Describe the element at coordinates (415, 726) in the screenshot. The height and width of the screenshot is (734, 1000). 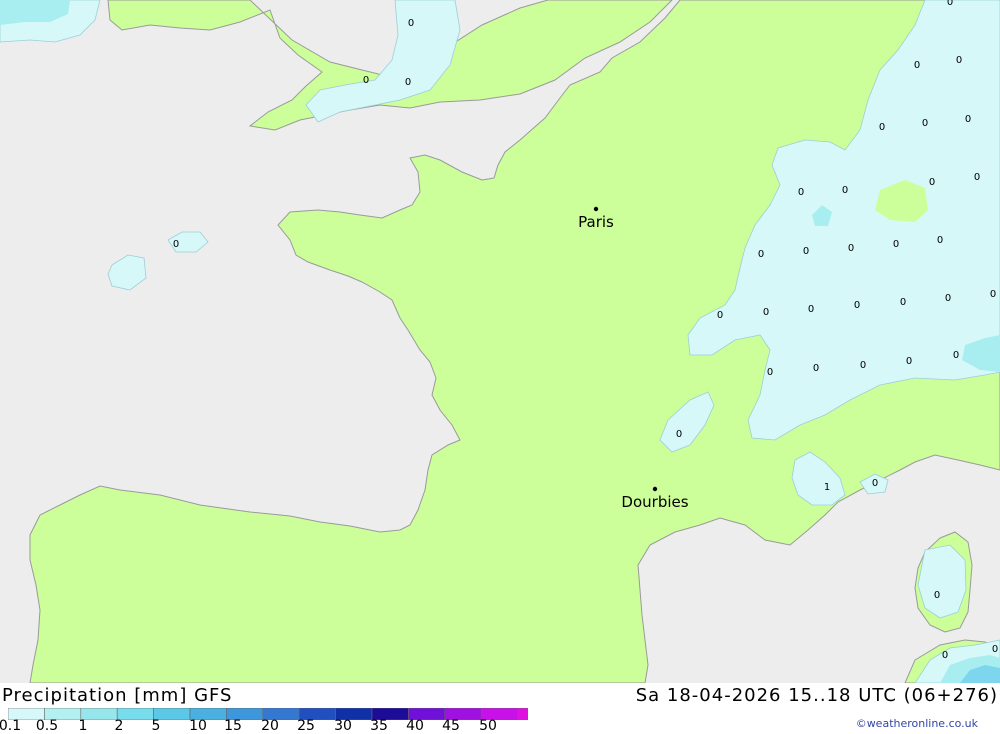
I see `legend-tick: 40` at that location.